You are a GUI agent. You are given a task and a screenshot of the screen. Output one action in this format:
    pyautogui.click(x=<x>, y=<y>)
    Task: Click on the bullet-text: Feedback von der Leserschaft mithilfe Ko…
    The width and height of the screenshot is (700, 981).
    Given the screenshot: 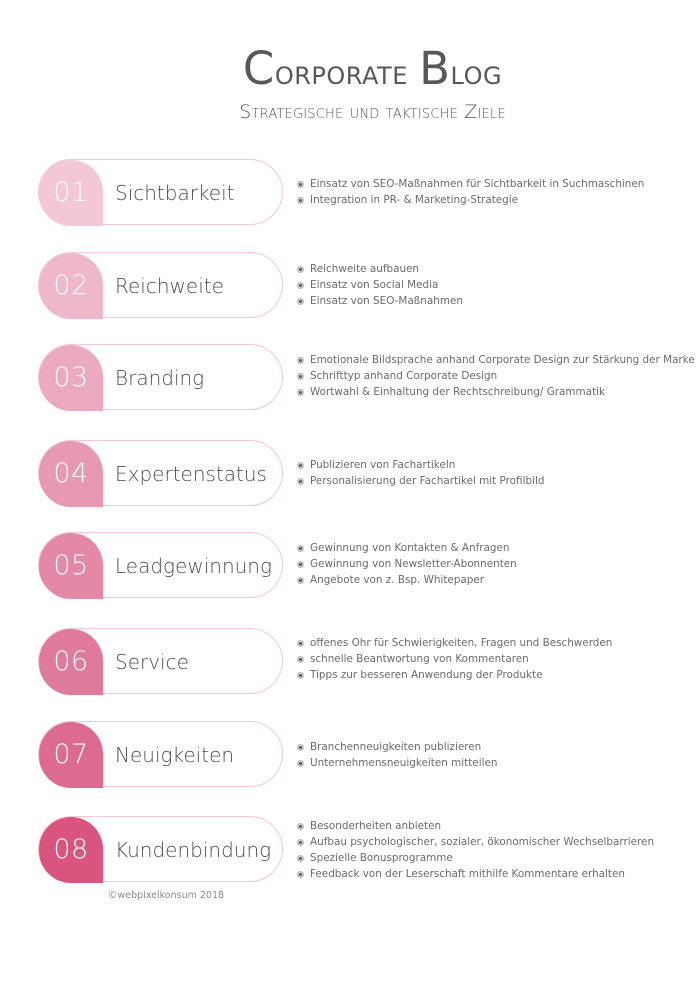 What is the action you would take?
    pyautogui.click(x=467, y=874)
    